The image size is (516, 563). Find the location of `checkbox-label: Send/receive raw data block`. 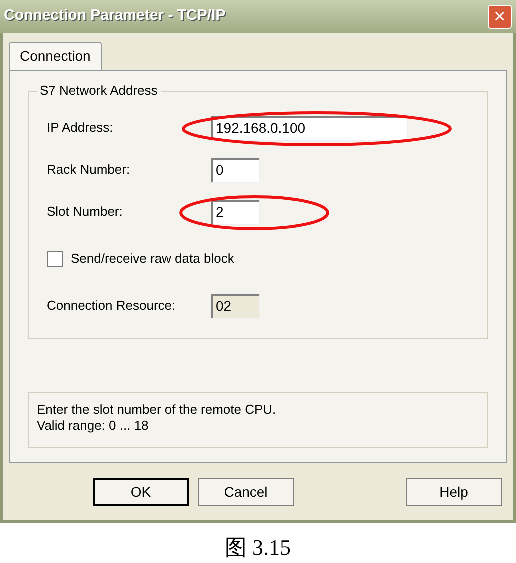

checkbox-label: Send/receive raw data block is located at coordinates (152, 259).